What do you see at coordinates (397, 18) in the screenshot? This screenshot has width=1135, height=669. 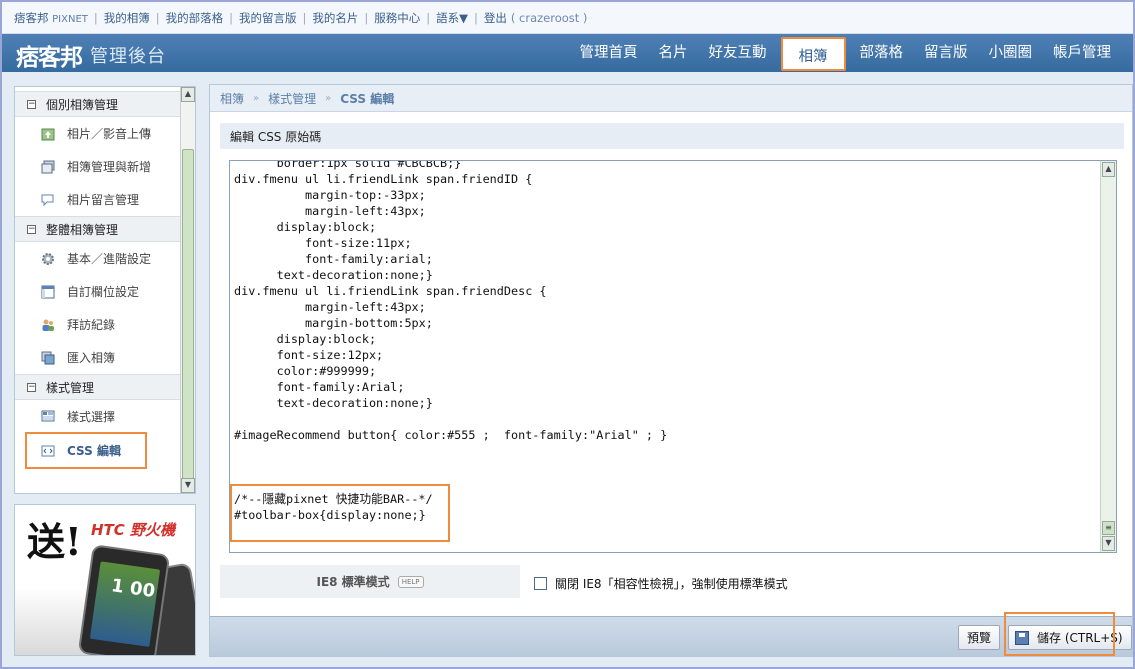 I see `service-center-link: 服務中心` at bounding box center [397, 18].